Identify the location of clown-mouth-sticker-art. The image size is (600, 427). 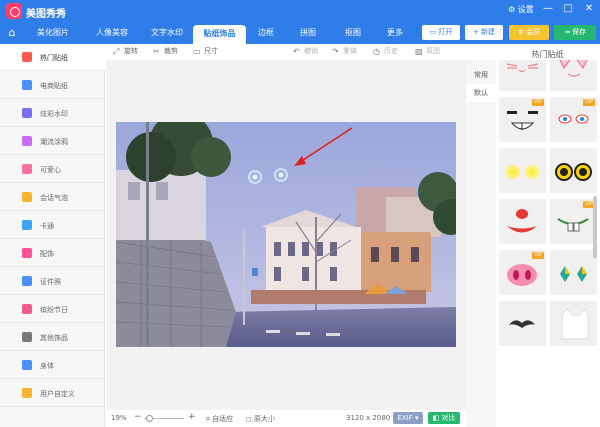
(522, 221).